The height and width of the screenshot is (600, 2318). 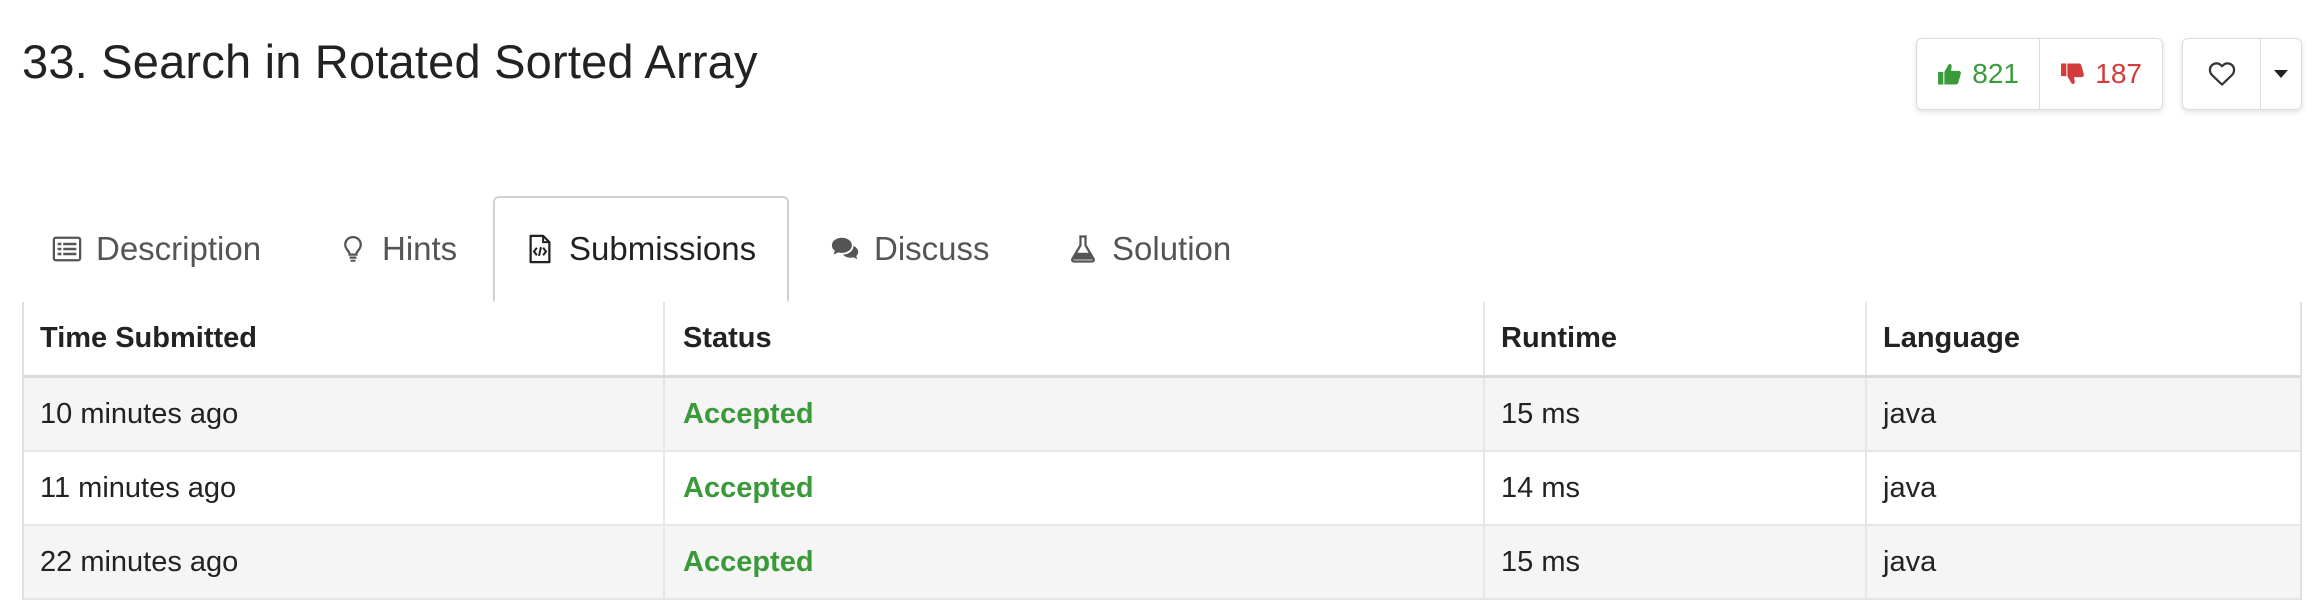 I want to click on table-row: 22 minutes ago Accepted 15 ms java, so click(x=1162, y=563).